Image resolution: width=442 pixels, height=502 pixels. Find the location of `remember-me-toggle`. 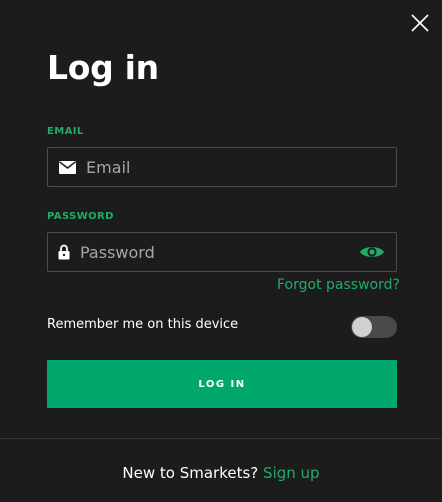

remember-me-toggle is located at coordinates (374, 327).